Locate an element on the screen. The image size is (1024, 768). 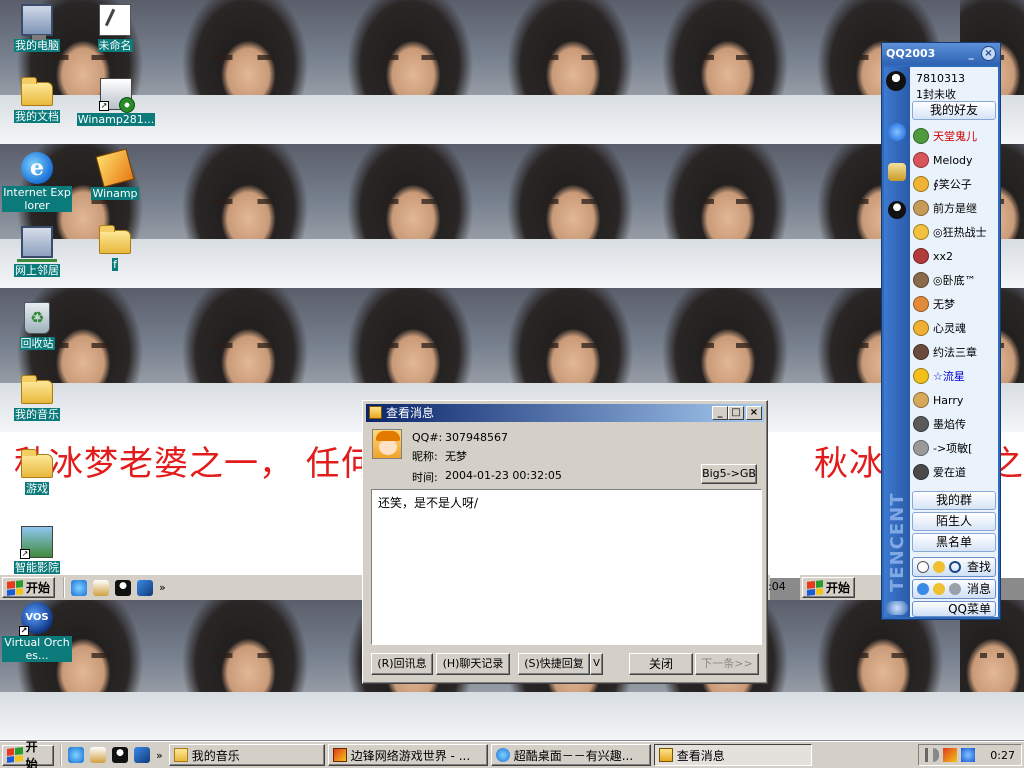
qq-friend-item: ◎卧底™ is located at coordinates (954, 280).